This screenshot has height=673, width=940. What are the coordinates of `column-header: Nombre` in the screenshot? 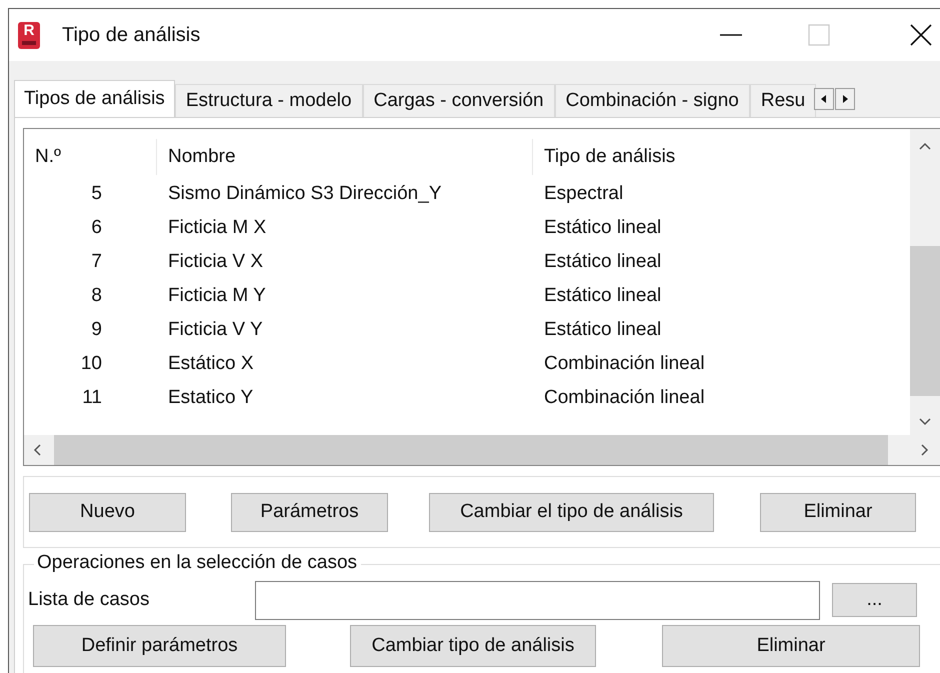 It's located at (345, 157).